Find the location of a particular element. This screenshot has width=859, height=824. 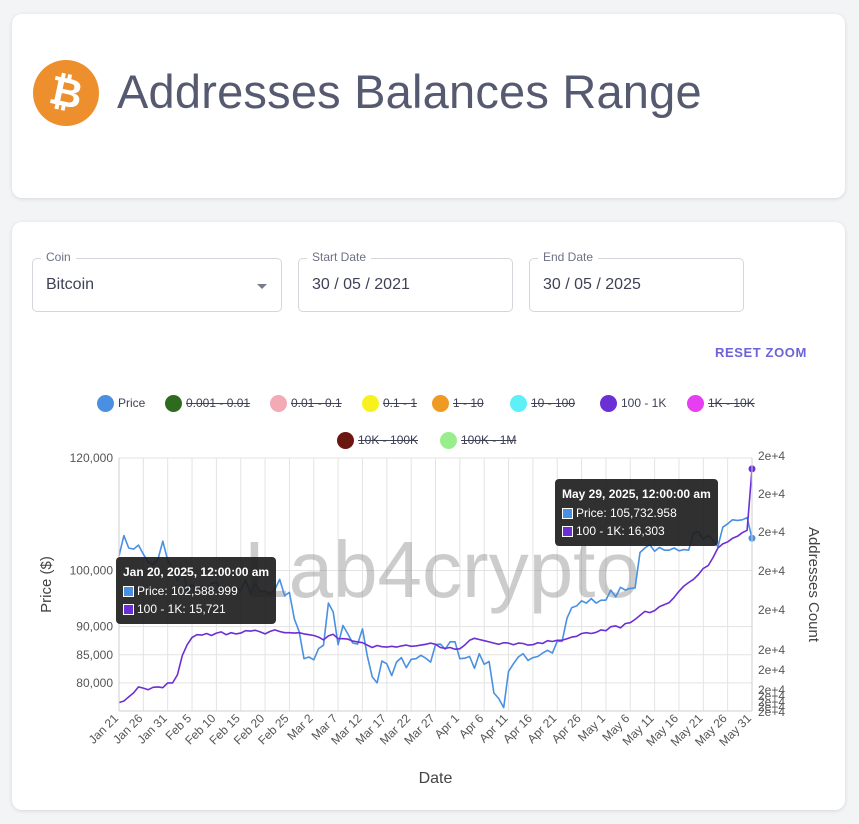

page-title: Addresses Balances Range is located at coordinates (409, 91).